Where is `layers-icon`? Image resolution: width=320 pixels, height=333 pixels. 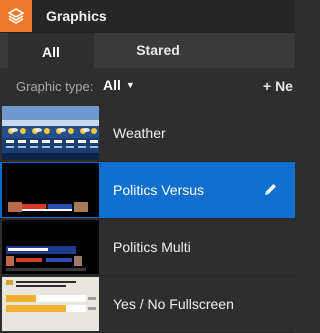 layers-icon is located at coordinates (16, 16).